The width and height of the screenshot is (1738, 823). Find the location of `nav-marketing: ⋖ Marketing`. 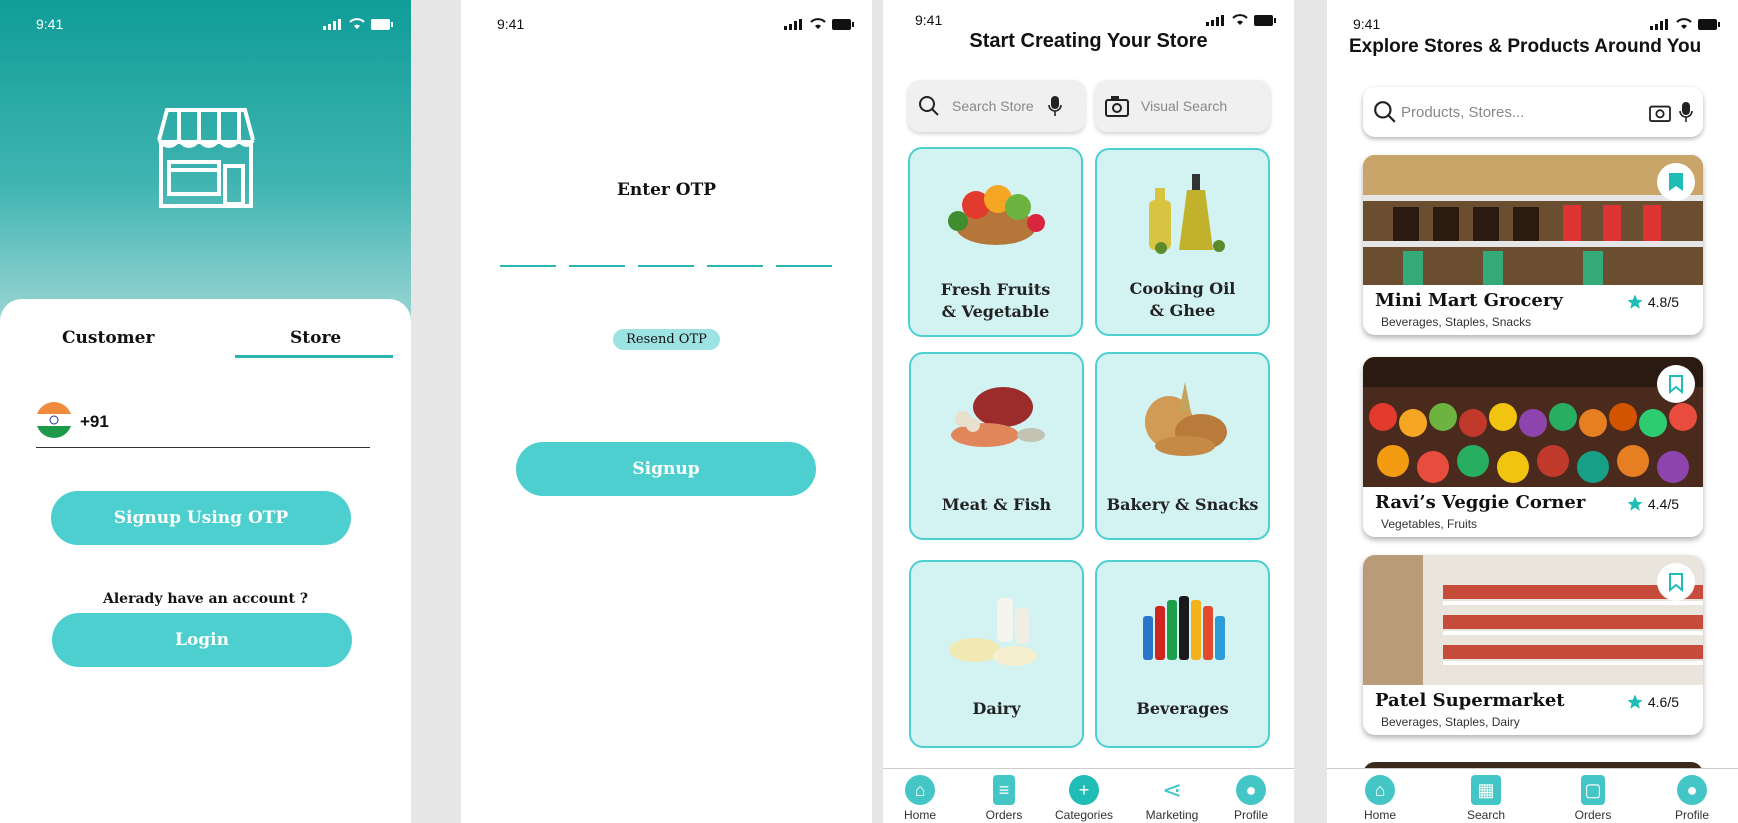

nav-marketing: ⋖ Marketing is located at coordinates (1172, 799).